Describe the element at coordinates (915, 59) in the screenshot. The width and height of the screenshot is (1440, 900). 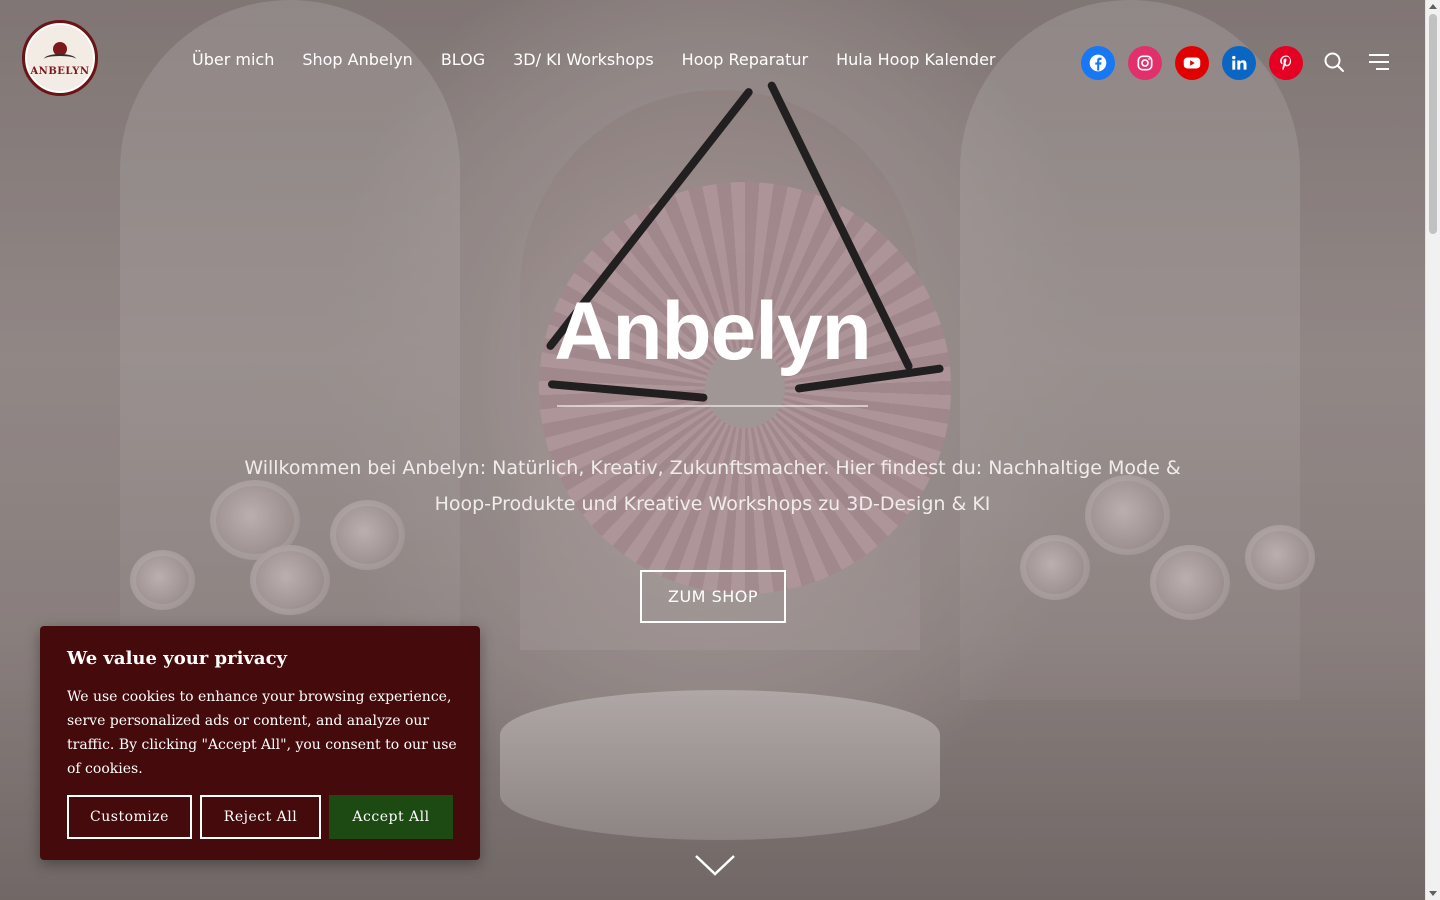
I see `nav-item-hula-hoop-kalender: Hula Hoop Kalender` at that location.